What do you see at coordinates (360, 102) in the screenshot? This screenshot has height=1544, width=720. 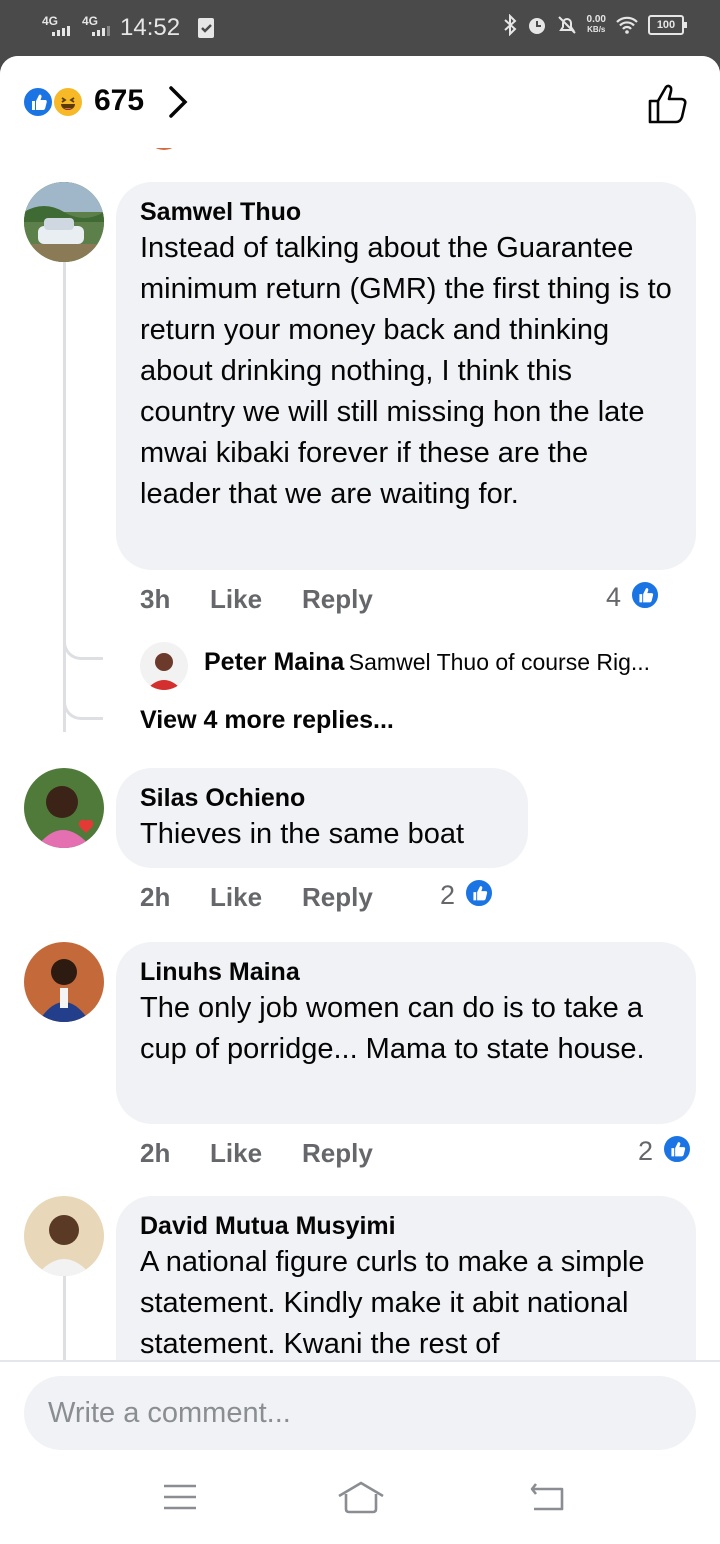 I see `reactions-header: 675` at bounding box center [360, 102].